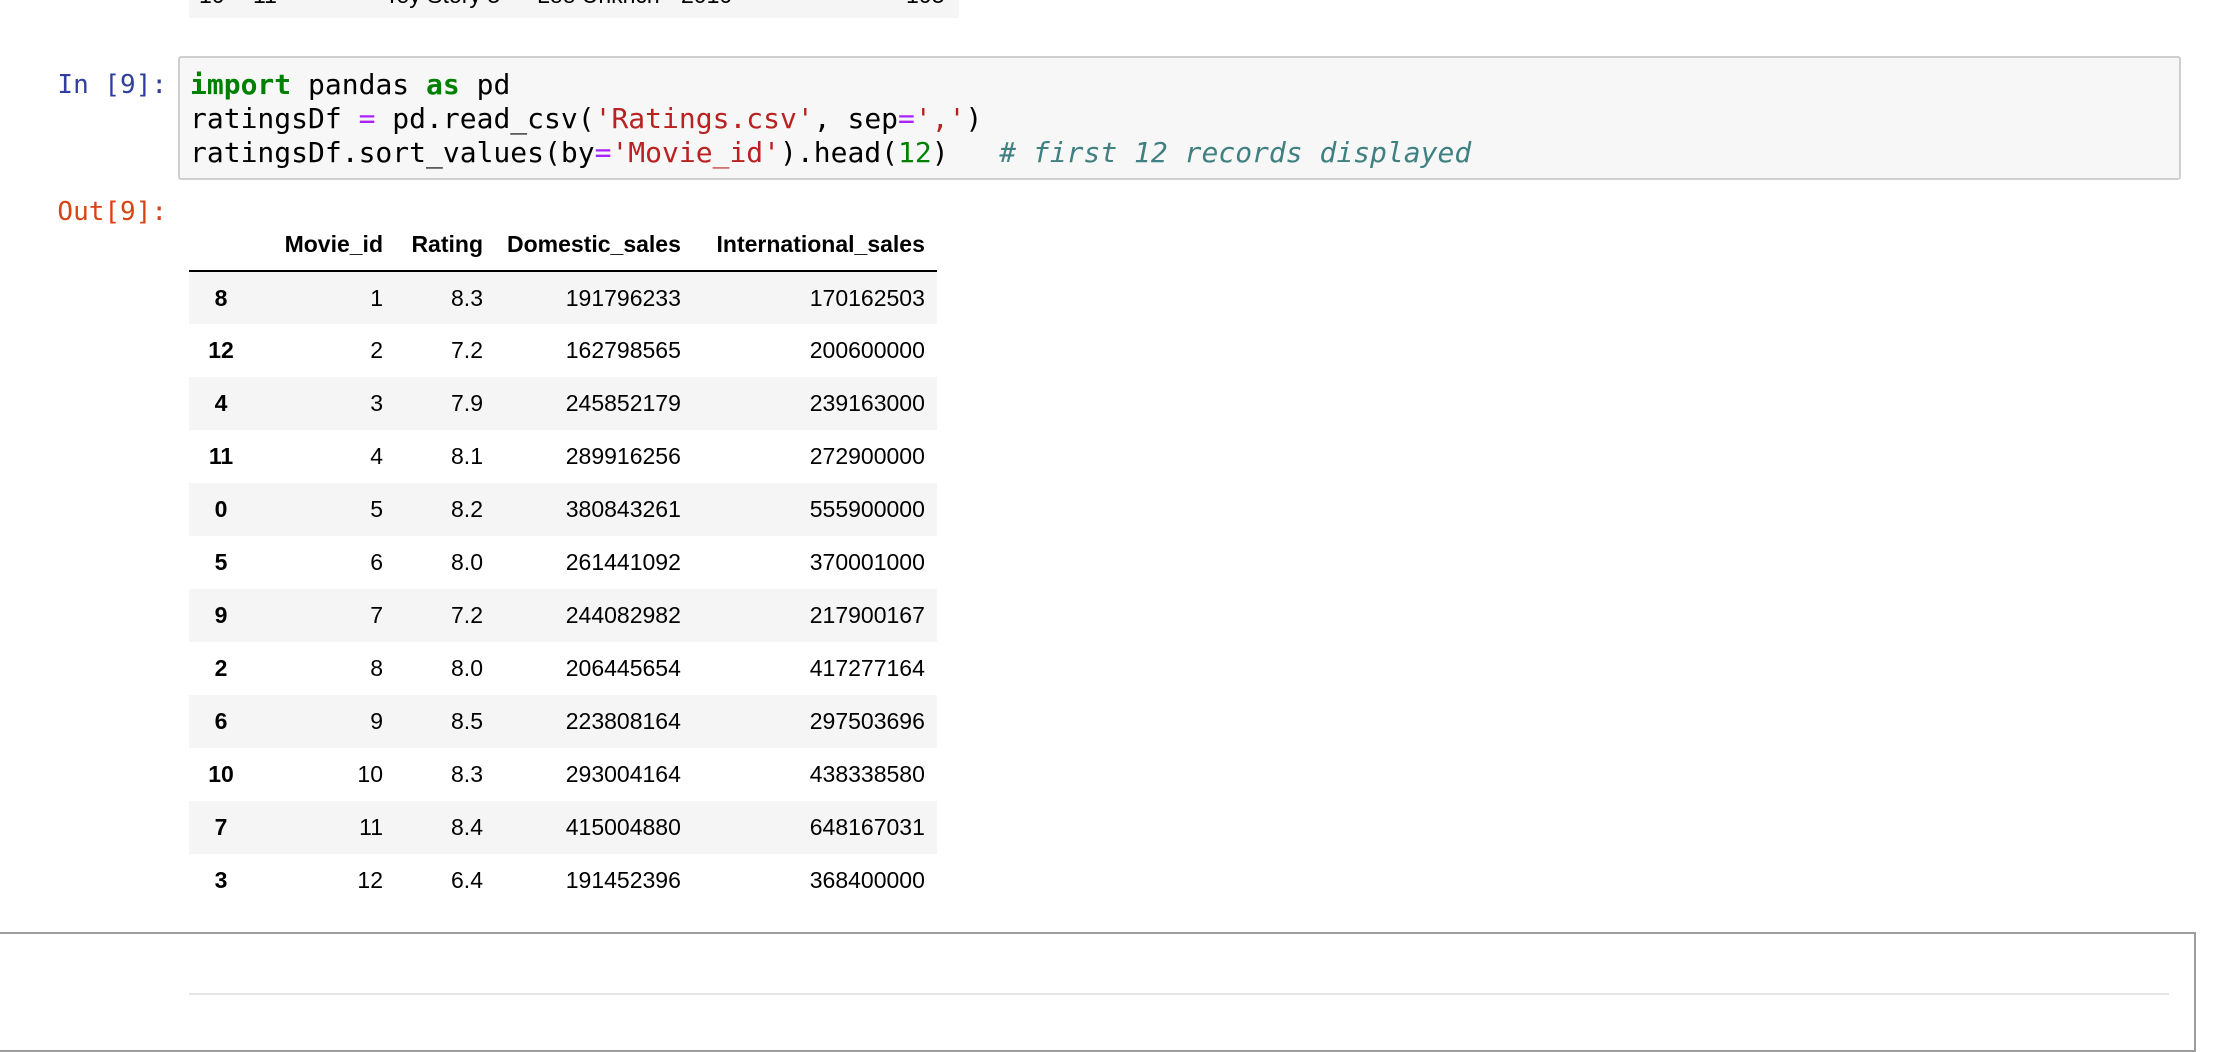 This screenshot has width=2232, height=1052. What do you see at coordinates (112, 212) in the screenshot?
I see `output-prompt: Out[9]:` at bounding box center [112, 212].